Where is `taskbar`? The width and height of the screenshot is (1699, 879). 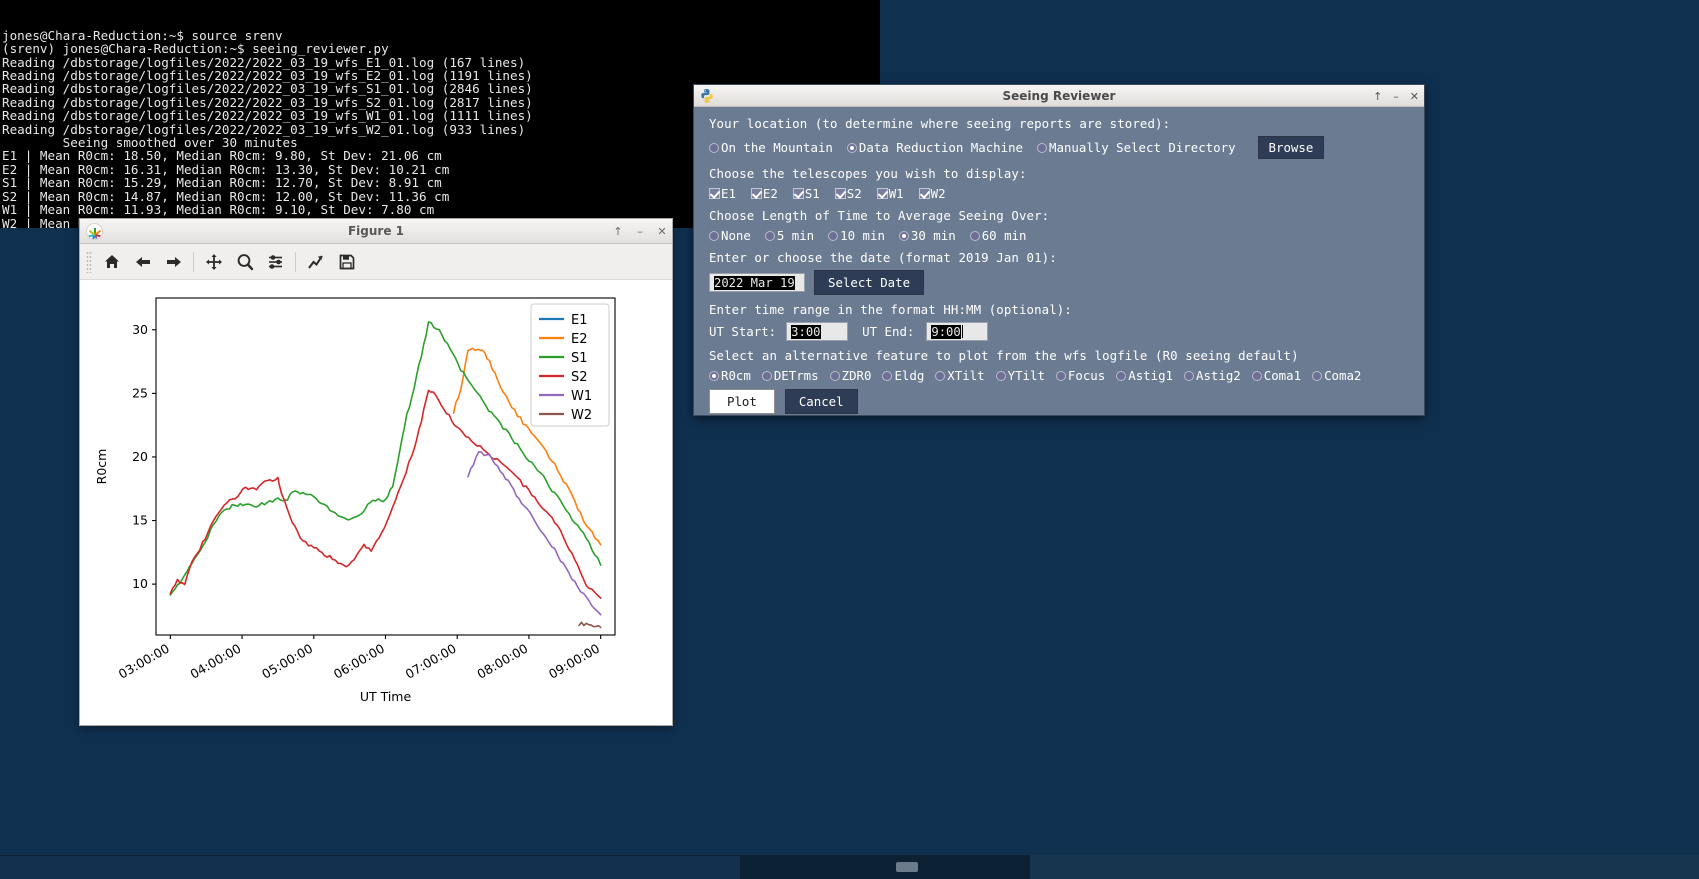 taskbar is located at coordinates (849, 867).